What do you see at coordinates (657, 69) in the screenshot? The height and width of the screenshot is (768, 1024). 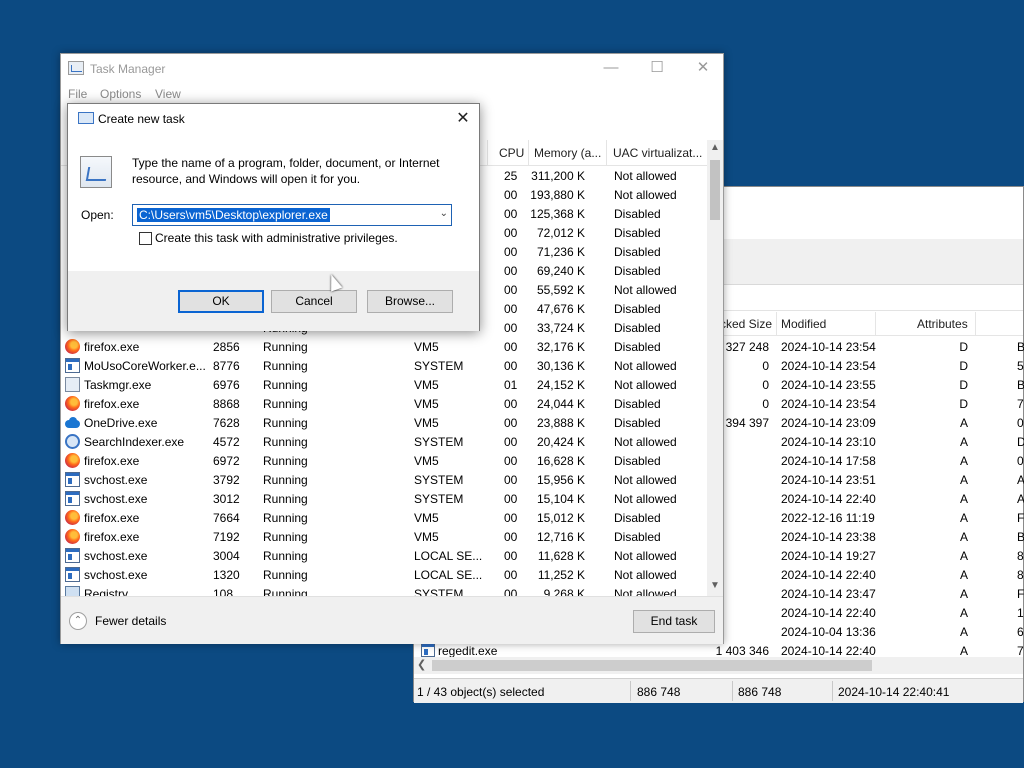 I see `maximize-button: ☐` at bounding box center [657, 69].